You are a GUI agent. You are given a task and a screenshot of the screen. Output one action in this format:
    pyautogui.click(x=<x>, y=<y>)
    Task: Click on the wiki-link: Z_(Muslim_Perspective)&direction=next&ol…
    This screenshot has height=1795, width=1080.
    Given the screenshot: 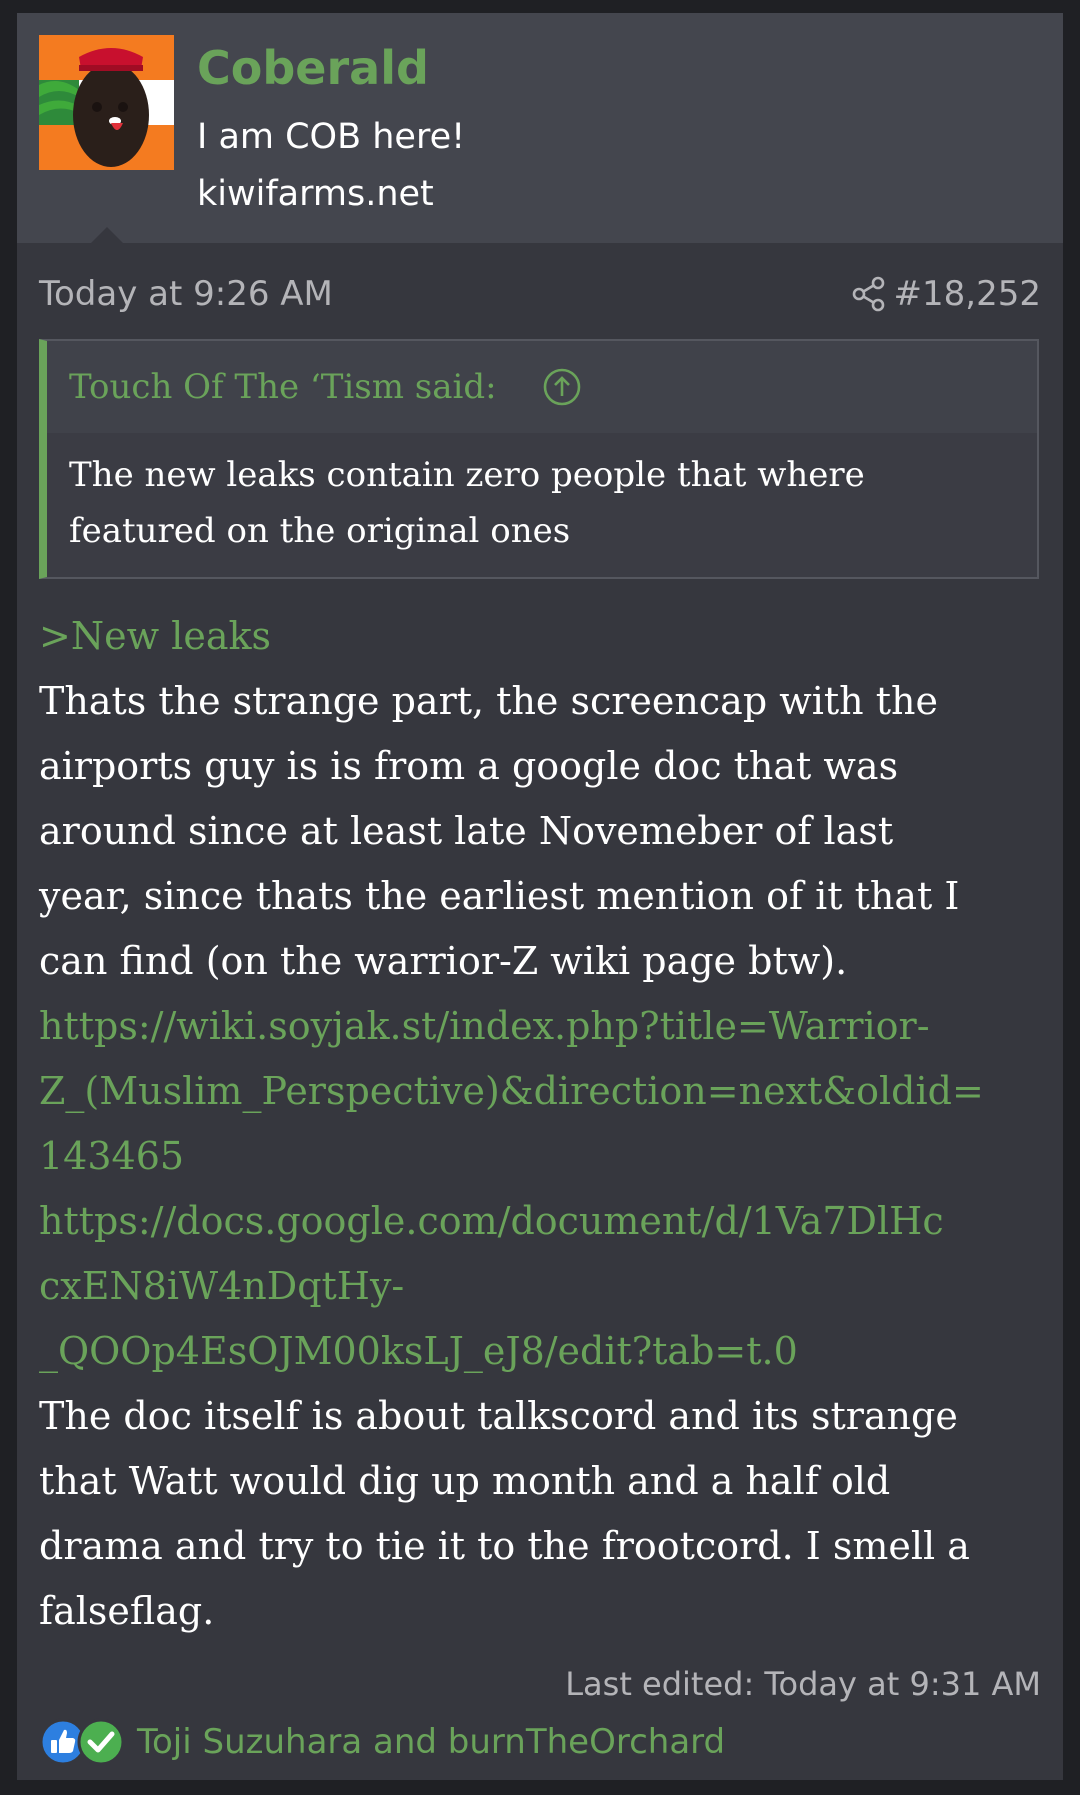 What is the action you would take?
    pyautogui.click(x=544, y=1091)
    